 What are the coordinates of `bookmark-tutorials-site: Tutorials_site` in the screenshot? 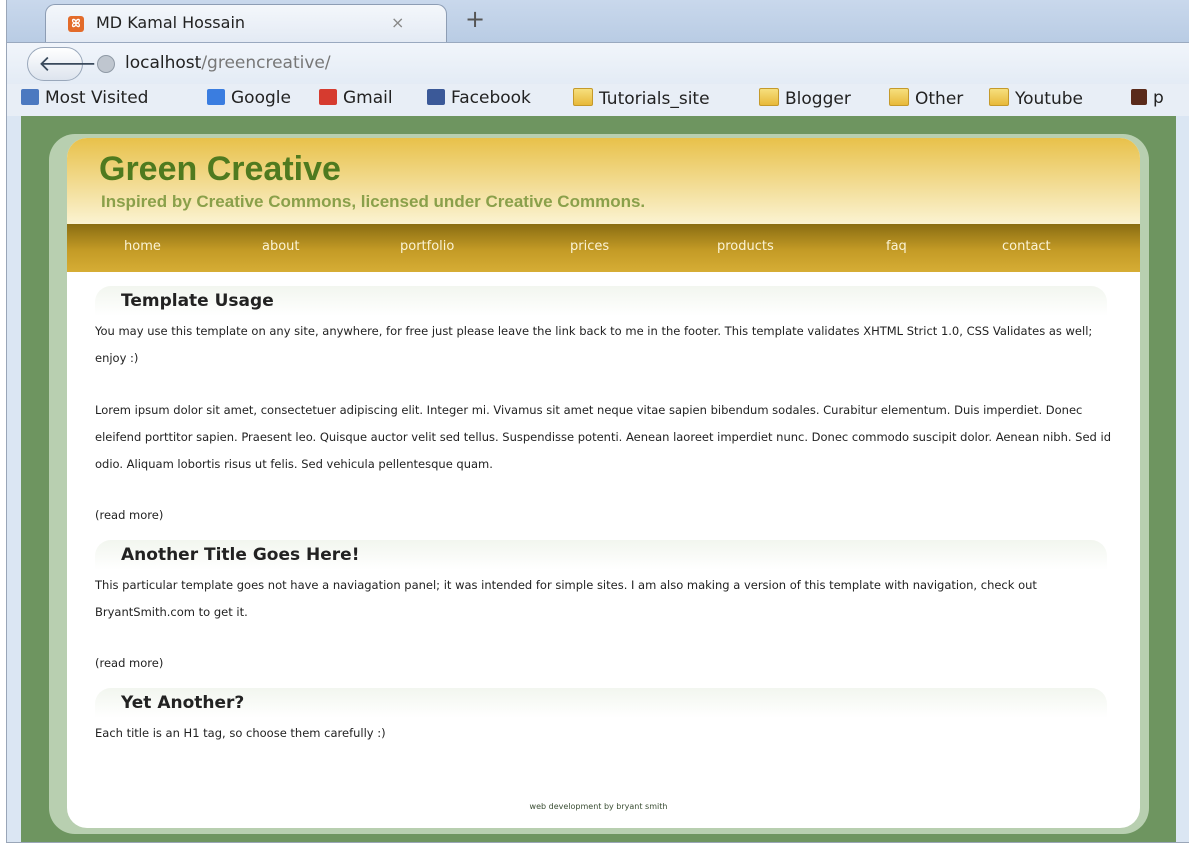 It's located at (641, 98).